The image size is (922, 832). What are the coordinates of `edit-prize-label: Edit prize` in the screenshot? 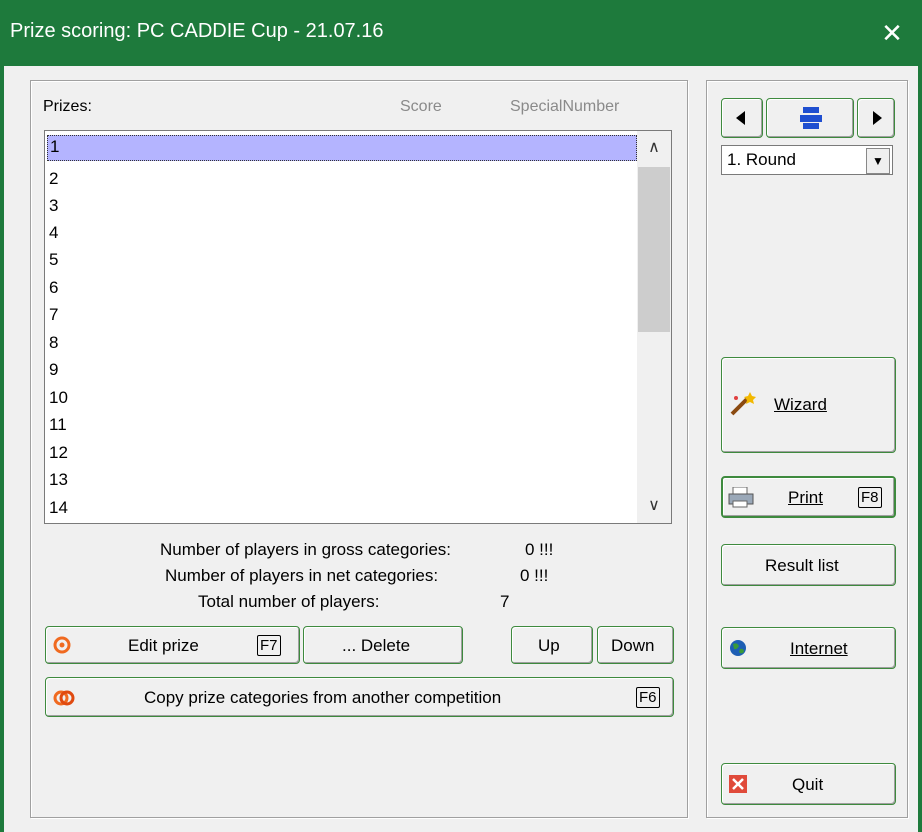 It's located at (163, 645).